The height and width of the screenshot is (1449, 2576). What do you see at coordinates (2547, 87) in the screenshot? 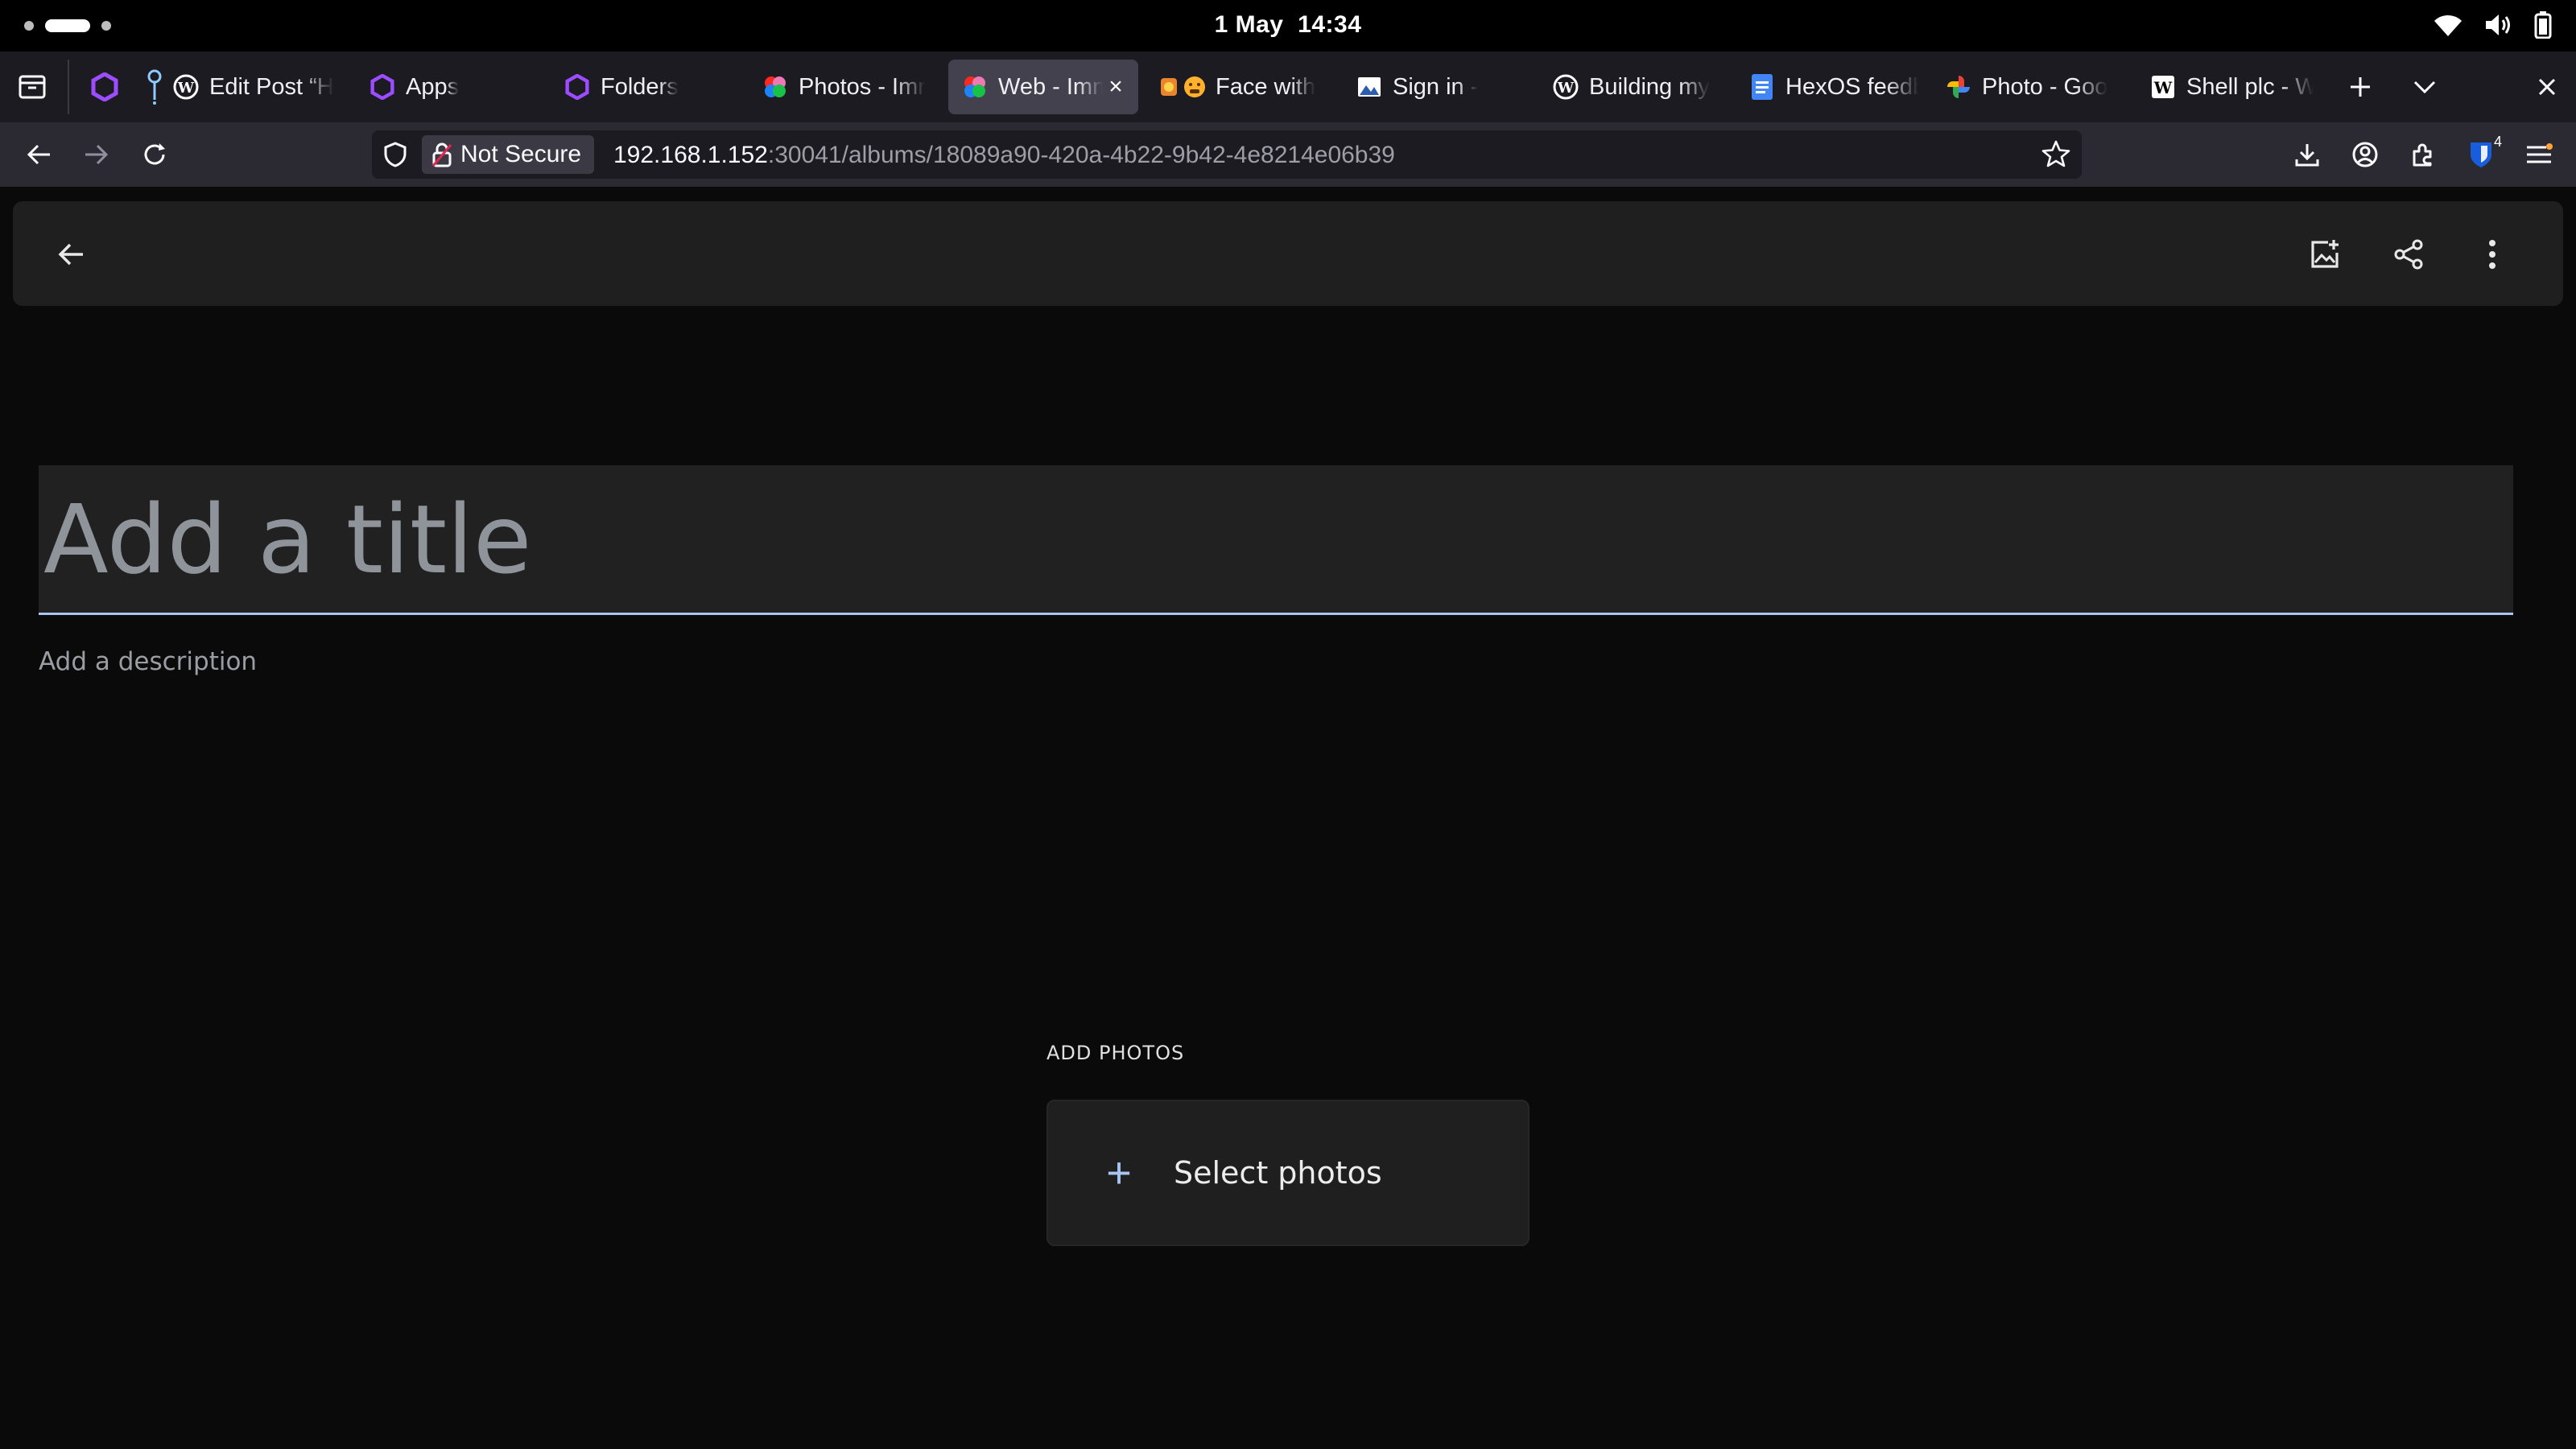
I see `close-window-icon` at bounding box center [2547, 87].